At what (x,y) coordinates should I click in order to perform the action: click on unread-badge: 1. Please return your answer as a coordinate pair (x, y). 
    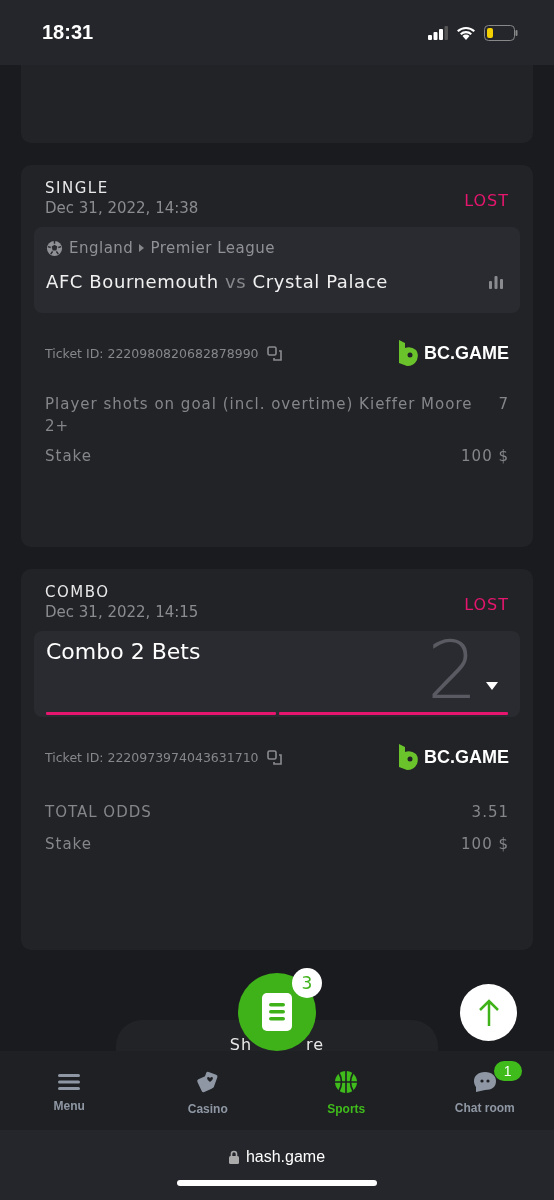
    Looking at the image, I should click on (507, 1071).